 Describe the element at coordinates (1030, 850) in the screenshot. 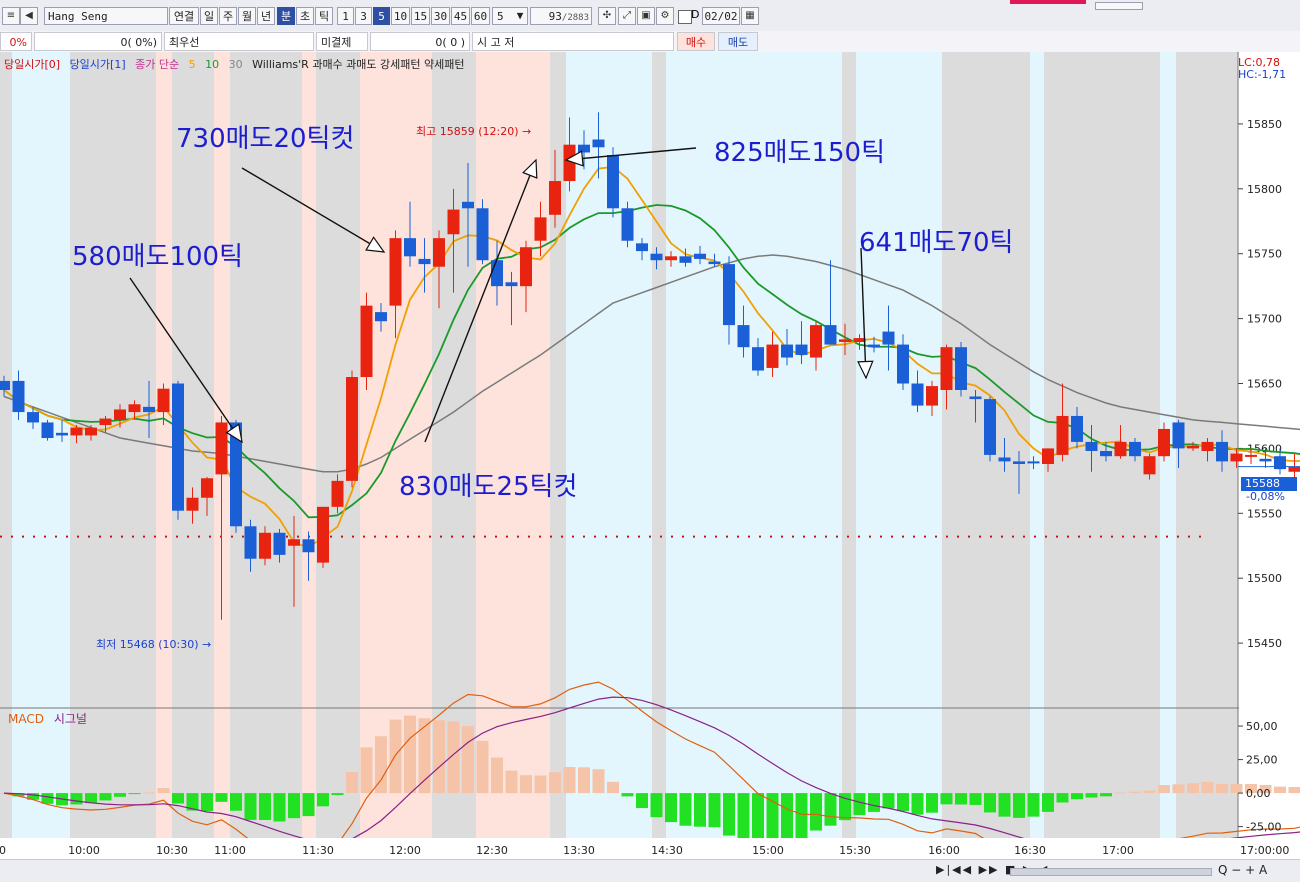

I see `x-tick-label: 16:30` at that location.